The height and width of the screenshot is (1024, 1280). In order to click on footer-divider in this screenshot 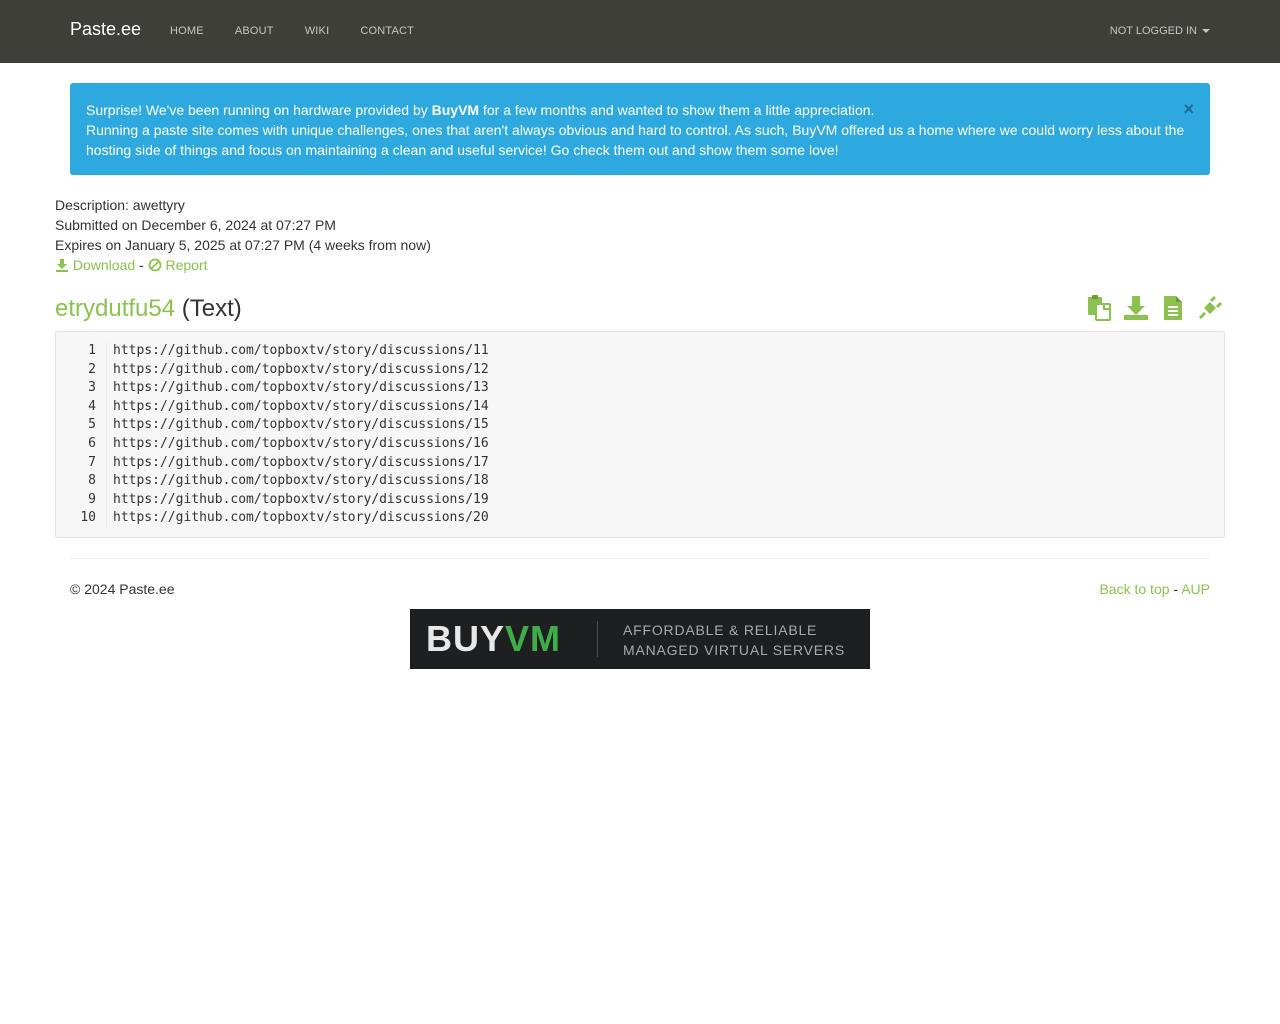, I will do `click(640, 558)`.